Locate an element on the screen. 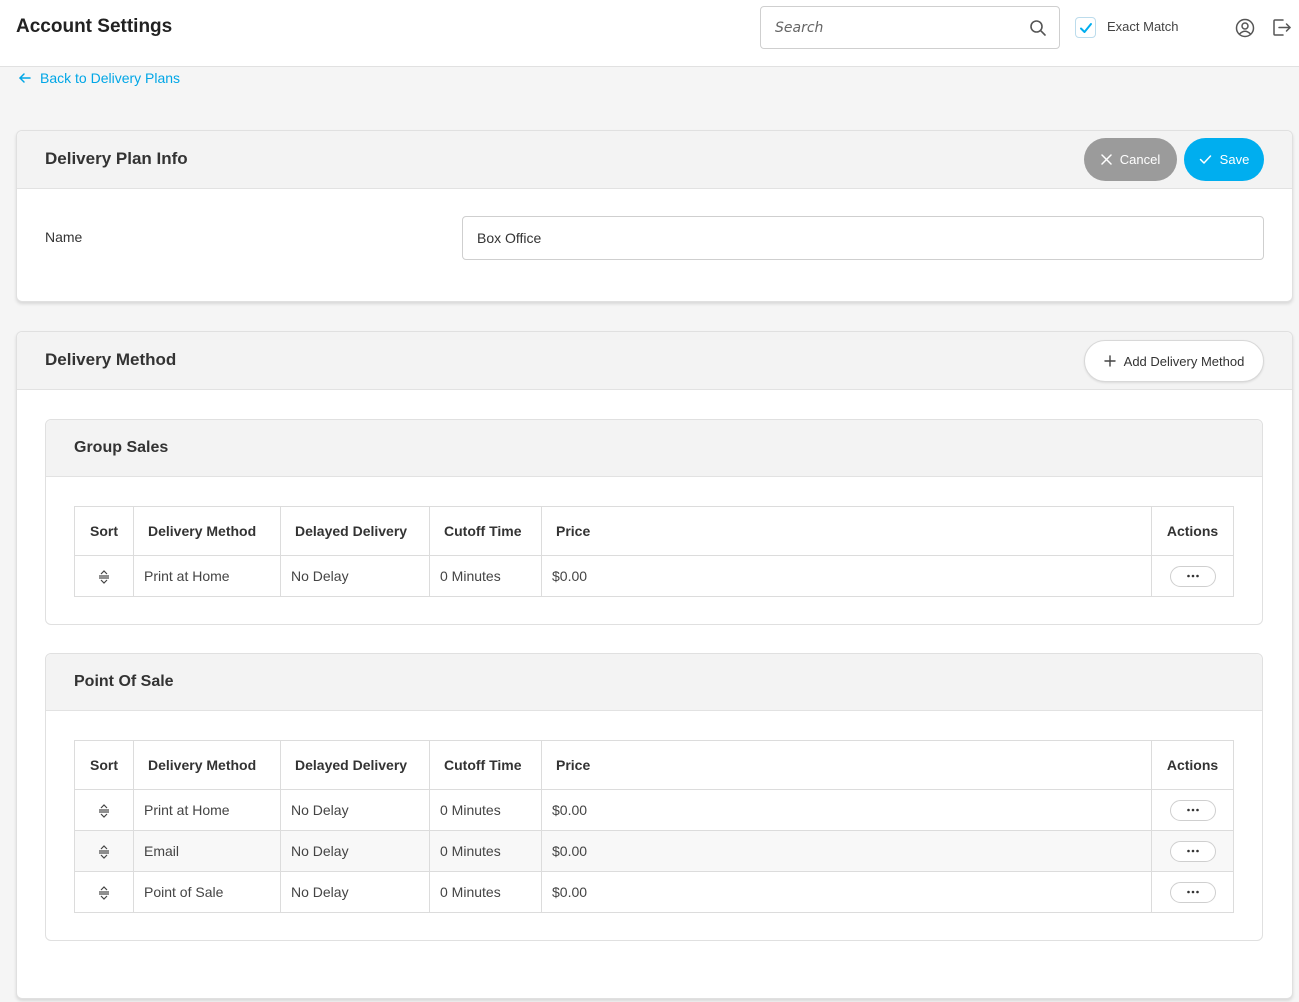  close-icon is located at coordinates (1106, 159).